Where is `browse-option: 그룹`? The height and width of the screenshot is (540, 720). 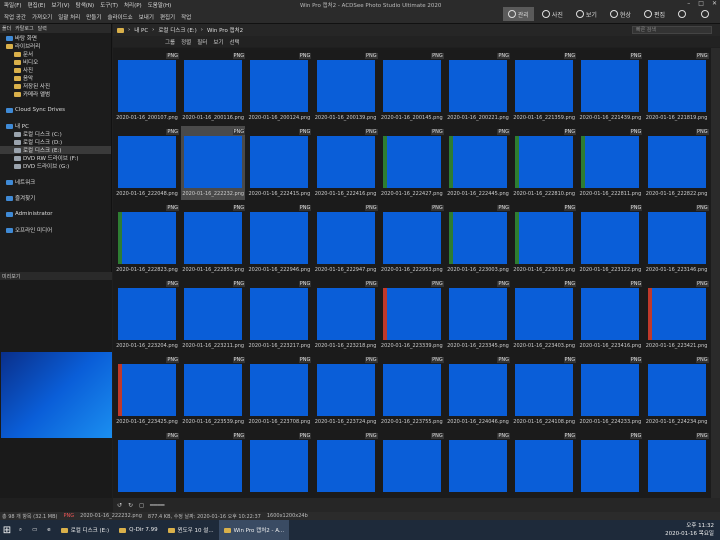 browse-option: 그룹 is located at coordinates (170, 42).